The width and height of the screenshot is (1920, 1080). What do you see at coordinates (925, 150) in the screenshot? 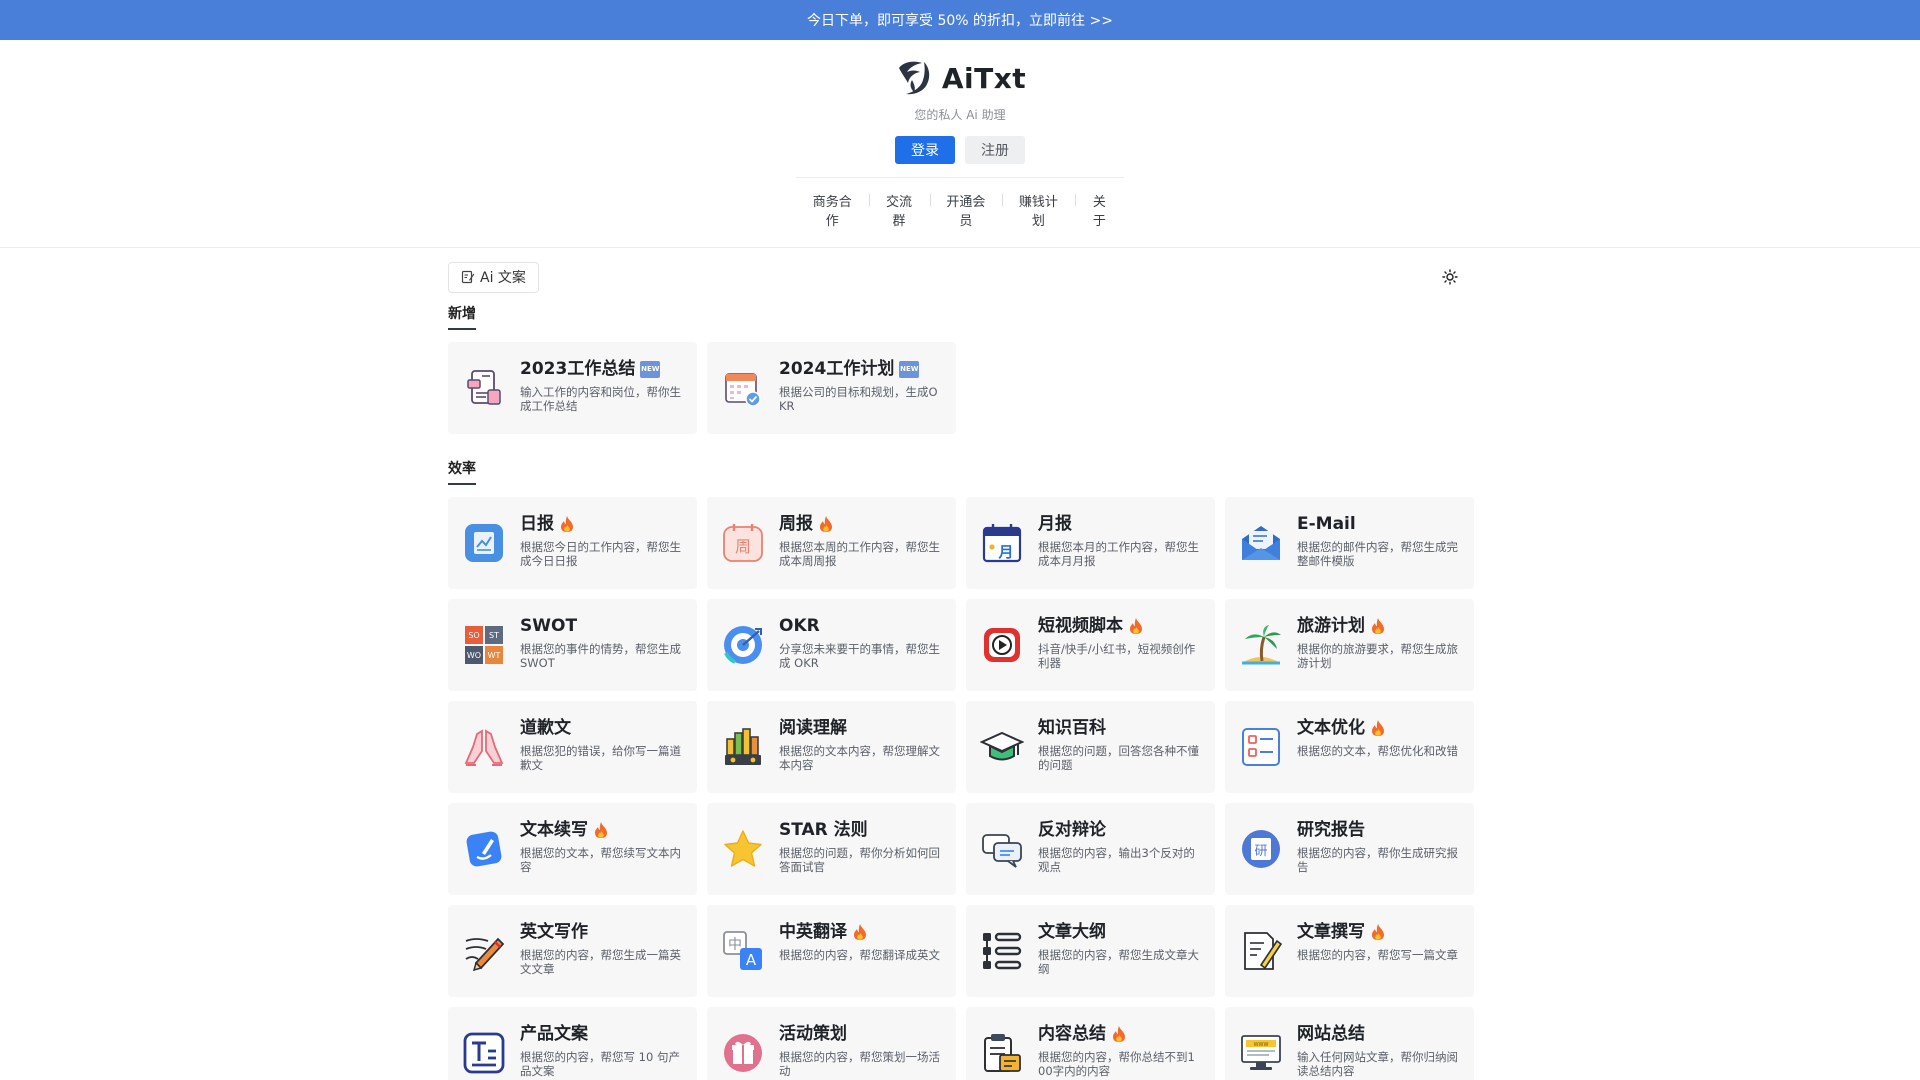
I see `login-button: 登录` at bounding box center [925, 150].